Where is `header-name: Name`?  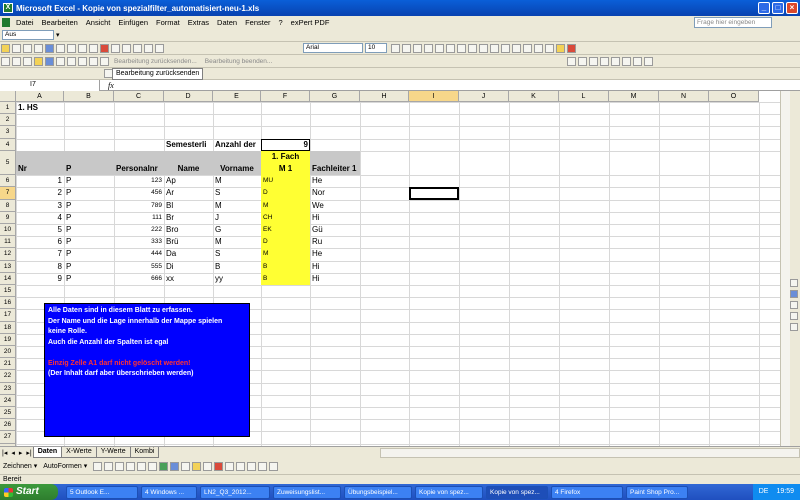 header-name: Name is located at coordinates (188, 163).